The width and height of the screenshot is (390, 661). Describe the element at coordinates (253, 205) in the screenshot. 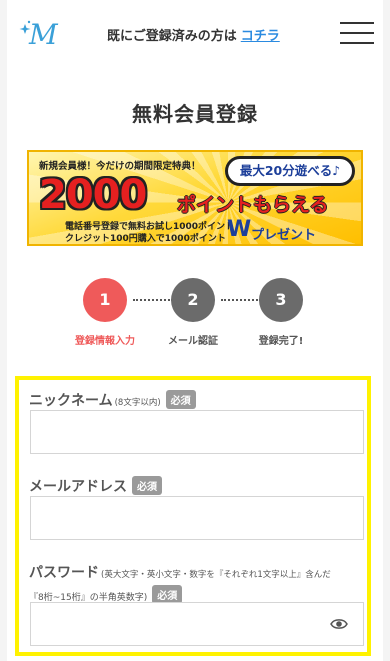

I see `banner-amount-suffix: ポイントもらえる` at that location.